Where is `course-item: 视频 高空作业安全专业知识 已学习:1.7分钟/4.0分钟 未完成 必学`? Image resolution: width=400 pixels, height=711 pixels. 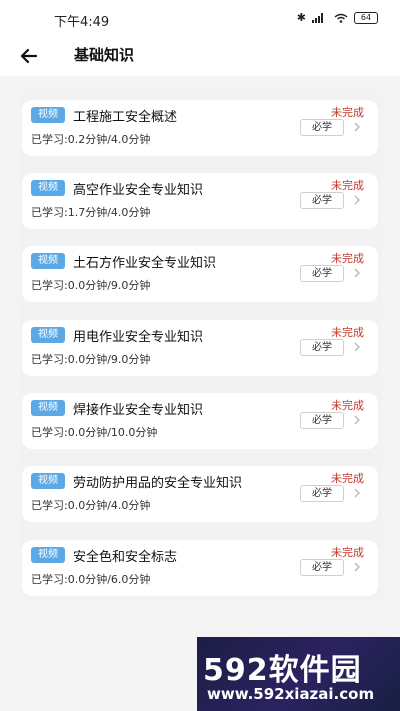
course-item: 视频 高空作业安全专业知识 已学习:1.7分钟/4.0分钟 未完成 必学 is located at coordinates (200, 201).